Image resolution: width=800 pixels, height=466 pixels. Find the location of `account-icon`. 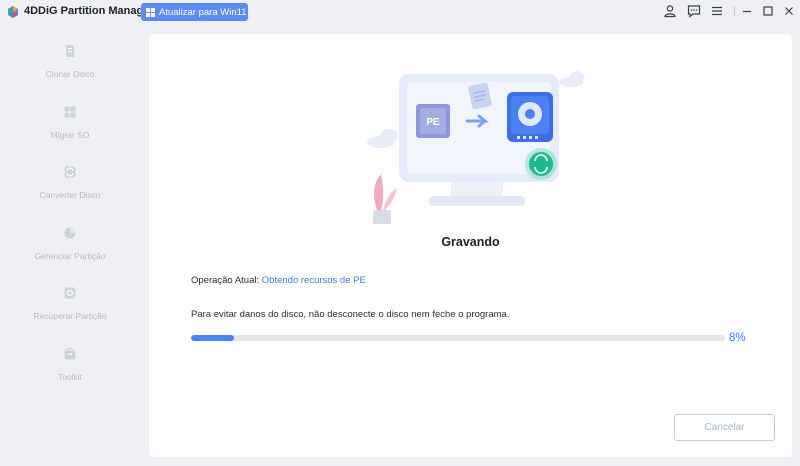

account-icon is located at coordinates (670, 11).